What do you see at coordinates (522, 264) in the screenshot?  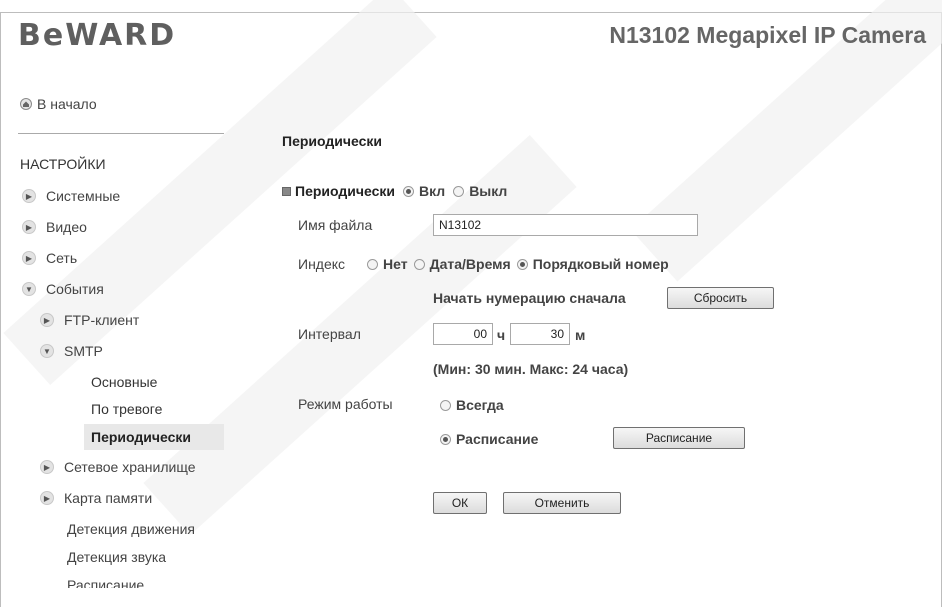 I see `index-sequence-radio` at bounding box center [522, 264].